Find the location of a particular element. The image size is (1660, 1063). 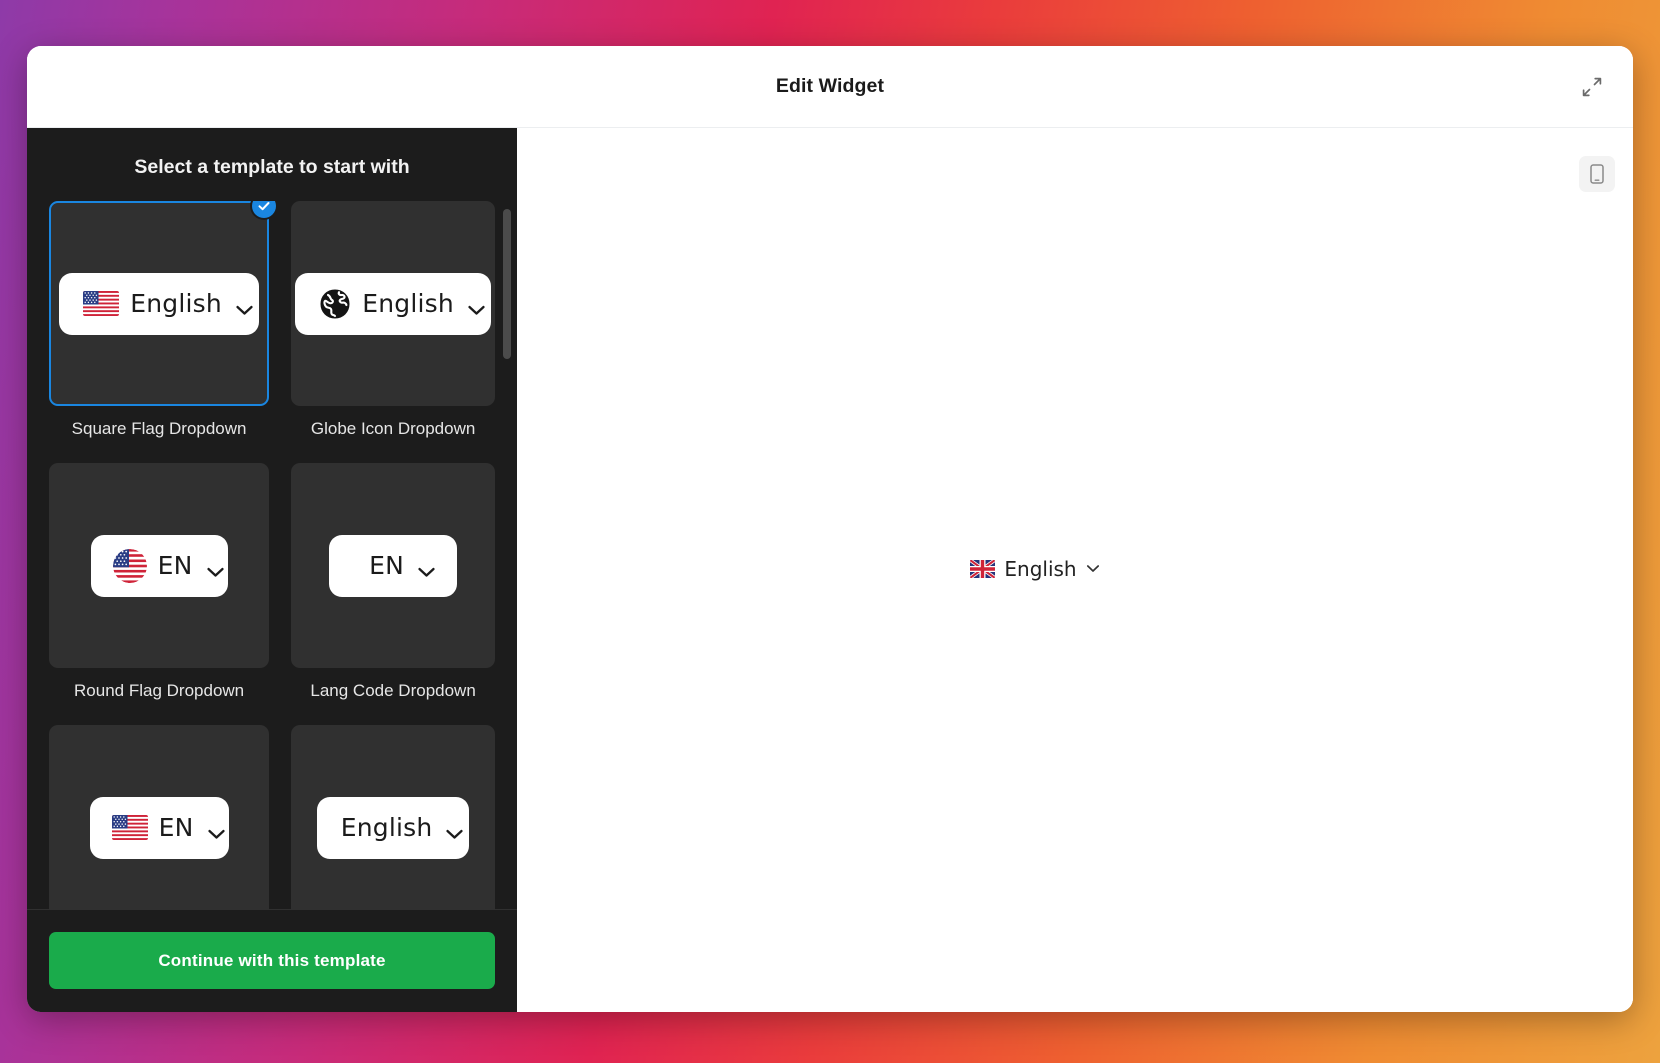

template-card-square-flag-code-dropdown: EN is located at coordinates (159, 817).